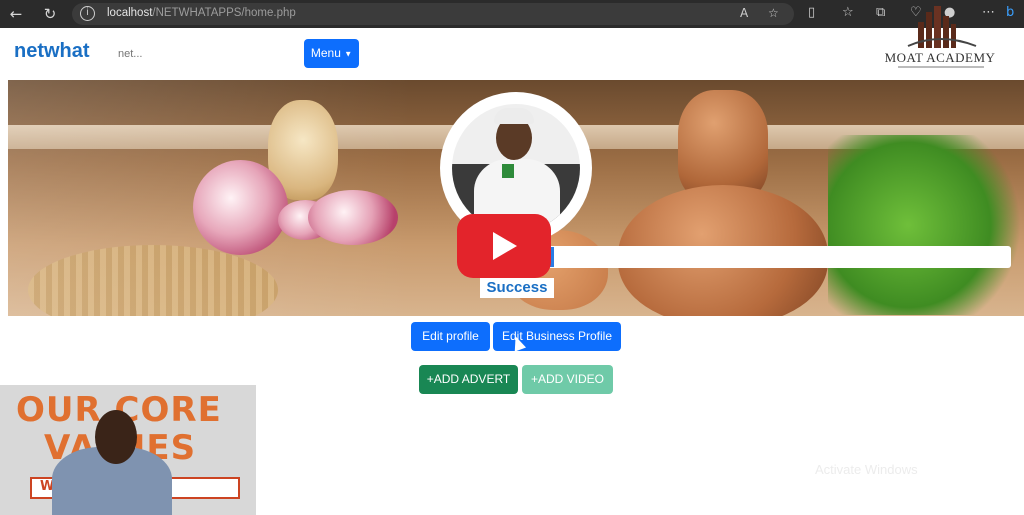  What do you see at coordinates (940, 57) in the screenshot?
I see `watermark-text: MOAT ACADEMY` at bounding box center [940, 57].